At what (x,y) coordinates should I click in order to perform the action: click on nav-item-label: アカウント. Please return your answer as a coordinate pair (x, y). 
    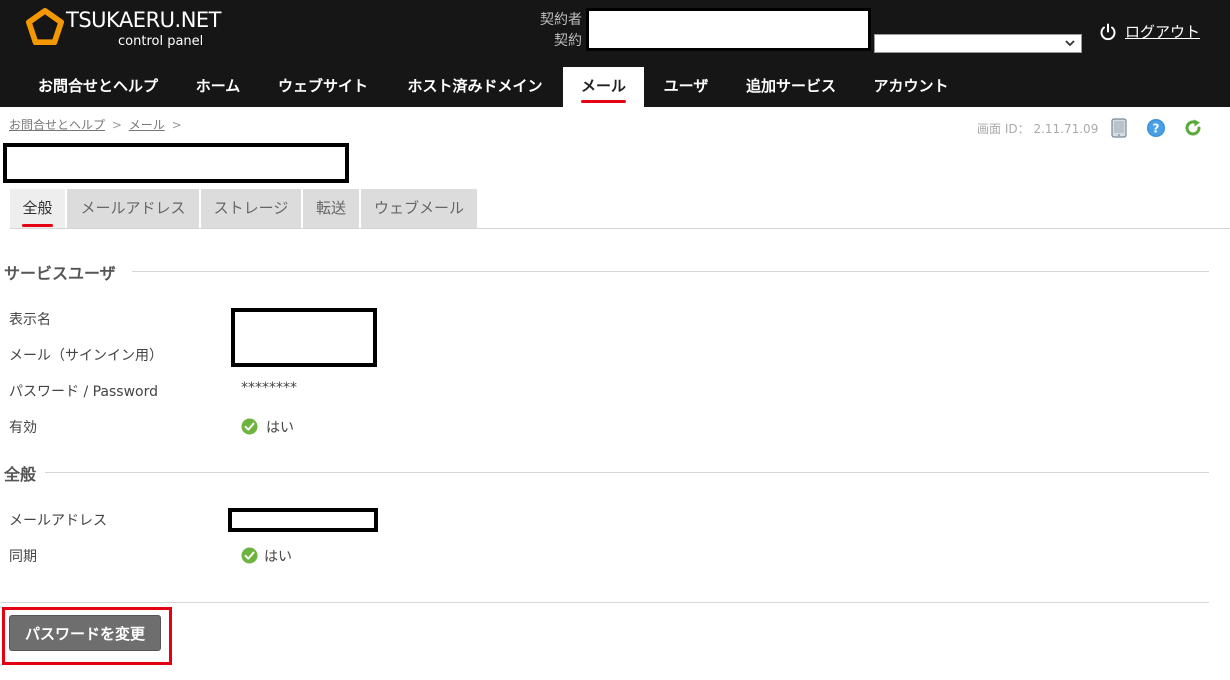
    Looking at the image, I should click on (911, 86).